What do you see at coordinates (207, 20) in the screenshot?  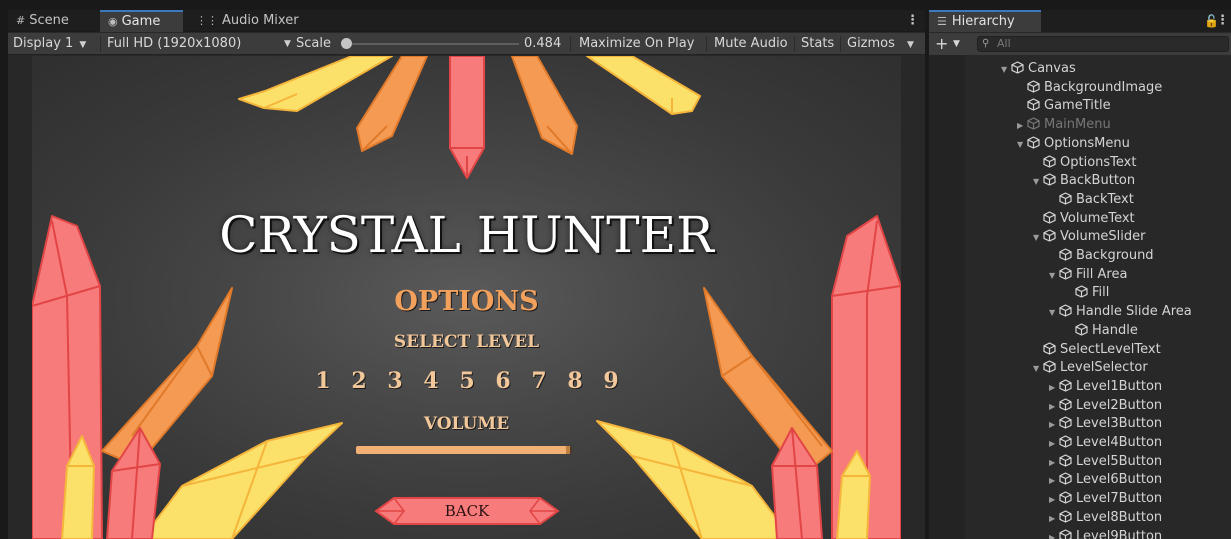 I see `mixer-icon: ⋮⋮` at bounding box center [207, 20].